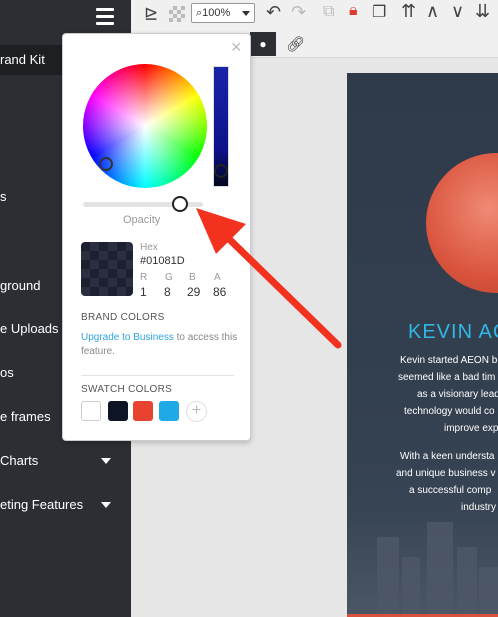 The width and height of the screenshot is (498, 617). What do you see at coordinates (192, 277) in the screenshot?
I see `blue-label: B` at bounding box center [192, 277].